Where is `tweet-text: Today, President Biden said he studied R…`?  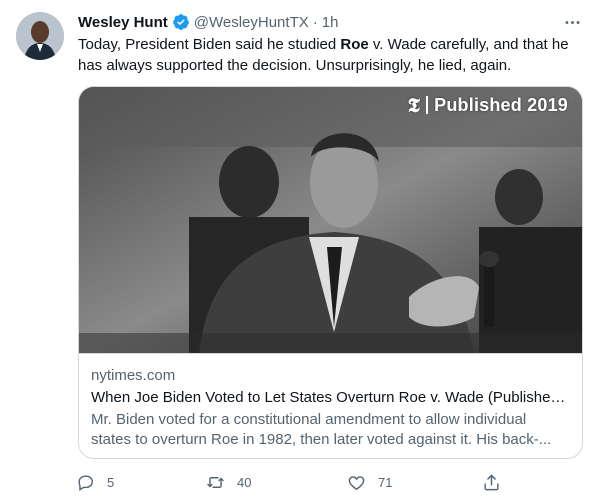 tweet-text: Today, President Biden said he studied R… is located at coordinates (328, 55).